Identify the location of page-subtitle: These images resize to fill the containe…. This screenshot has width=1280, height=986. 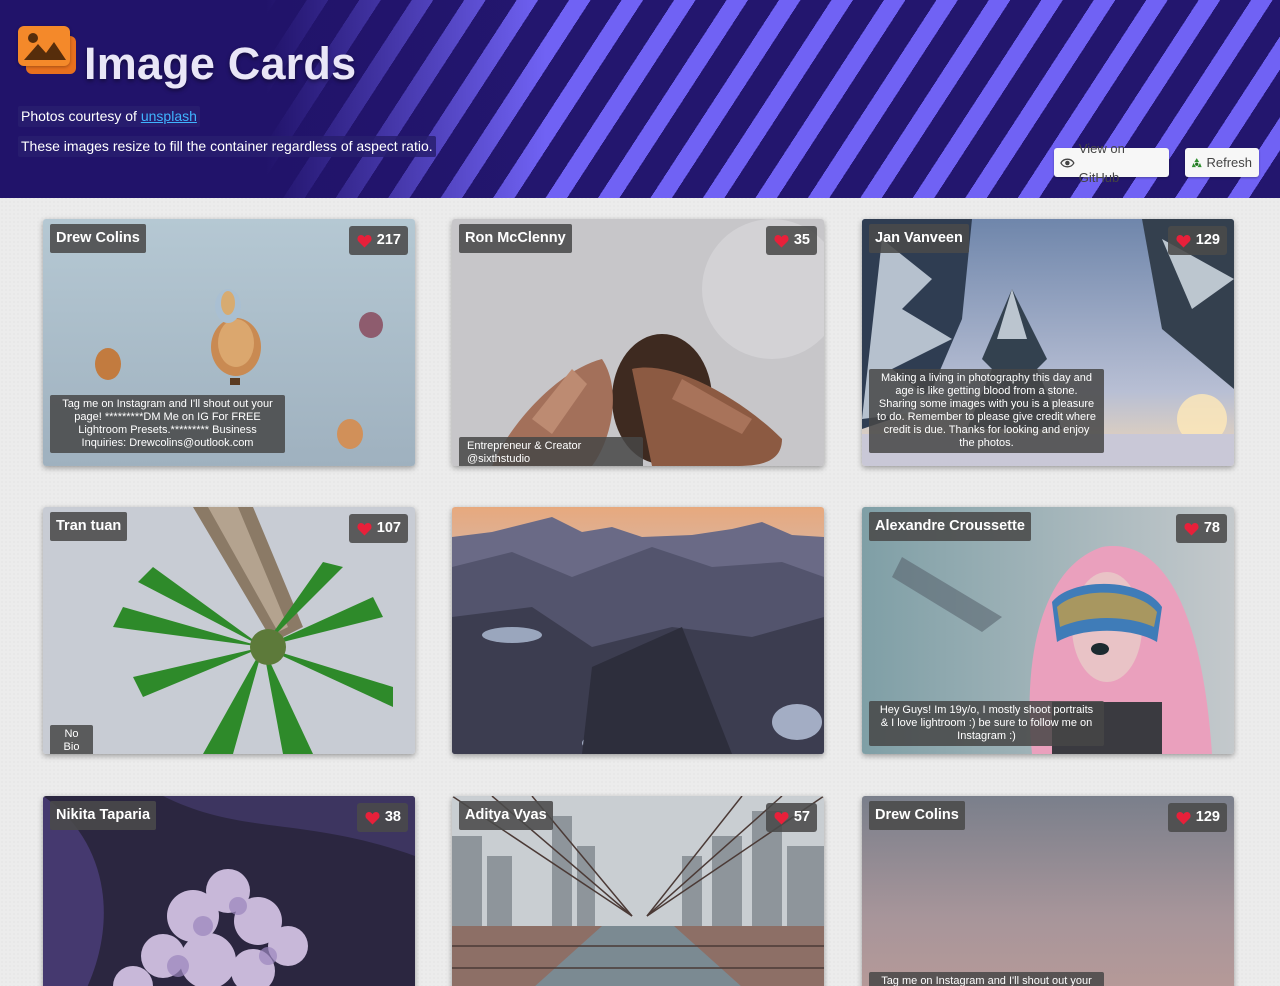
(227, 146).